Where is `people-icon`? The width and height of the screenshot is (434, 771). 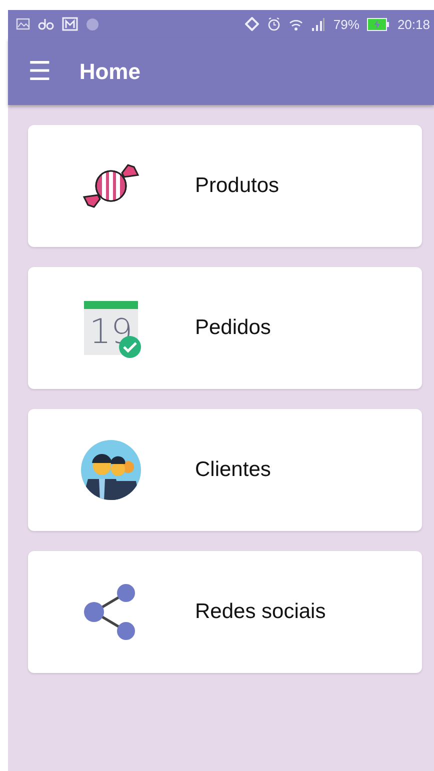 people-icon is located at coordinates (111, 470).